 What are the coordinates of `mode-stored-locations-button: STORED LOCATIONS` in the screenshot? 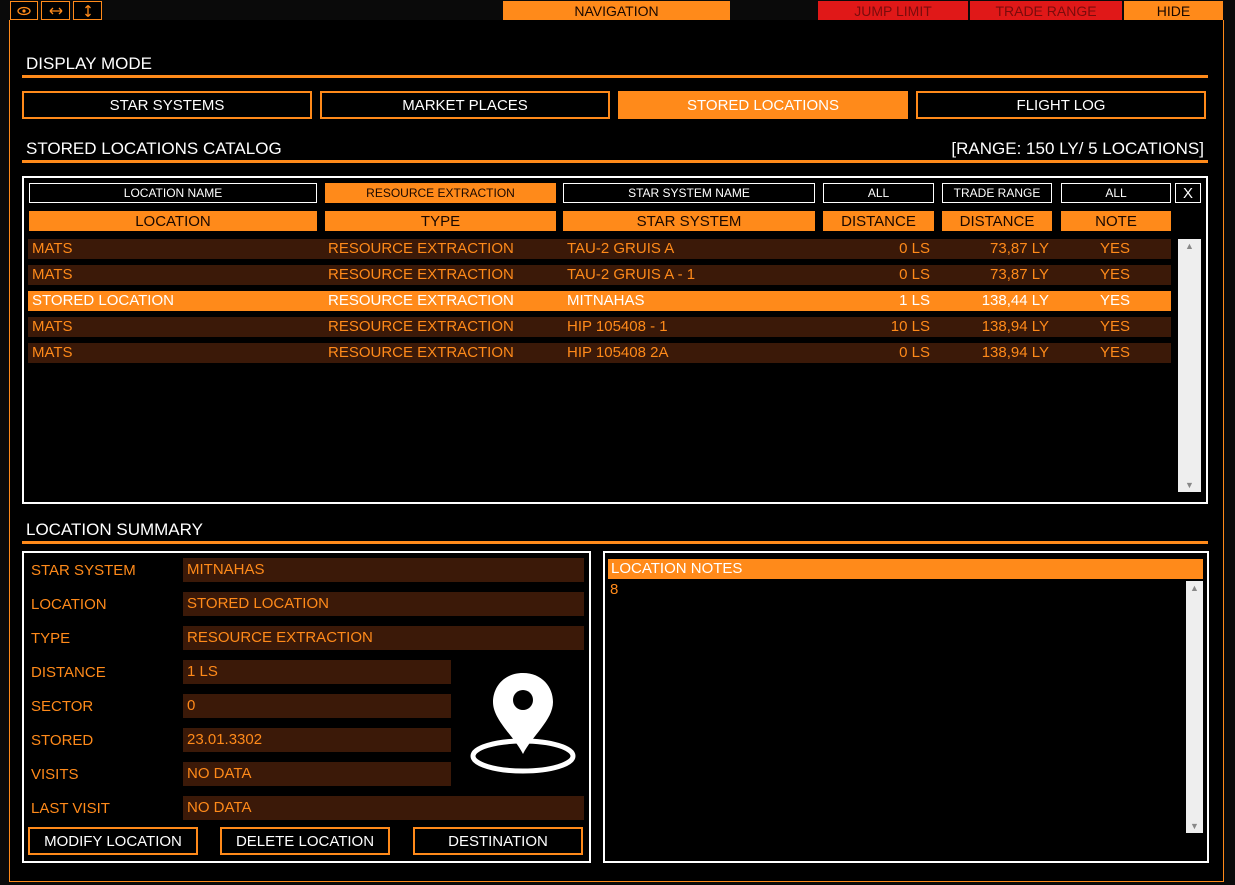 It's located at (763, 105).